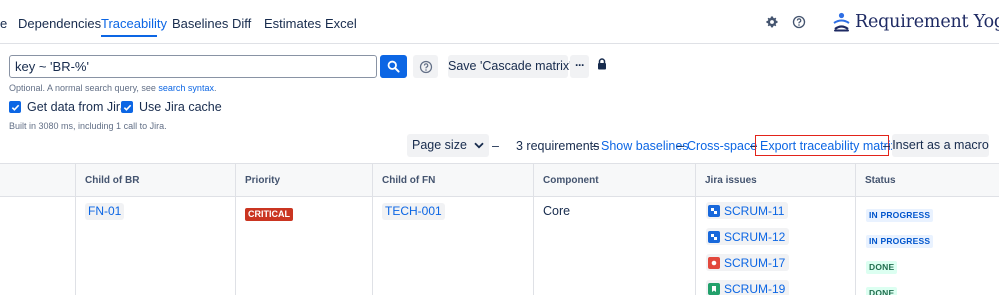 Image resolution: width=999 pixels, height=295 pixels. I want to click on bug-icon, so click(714, 262).